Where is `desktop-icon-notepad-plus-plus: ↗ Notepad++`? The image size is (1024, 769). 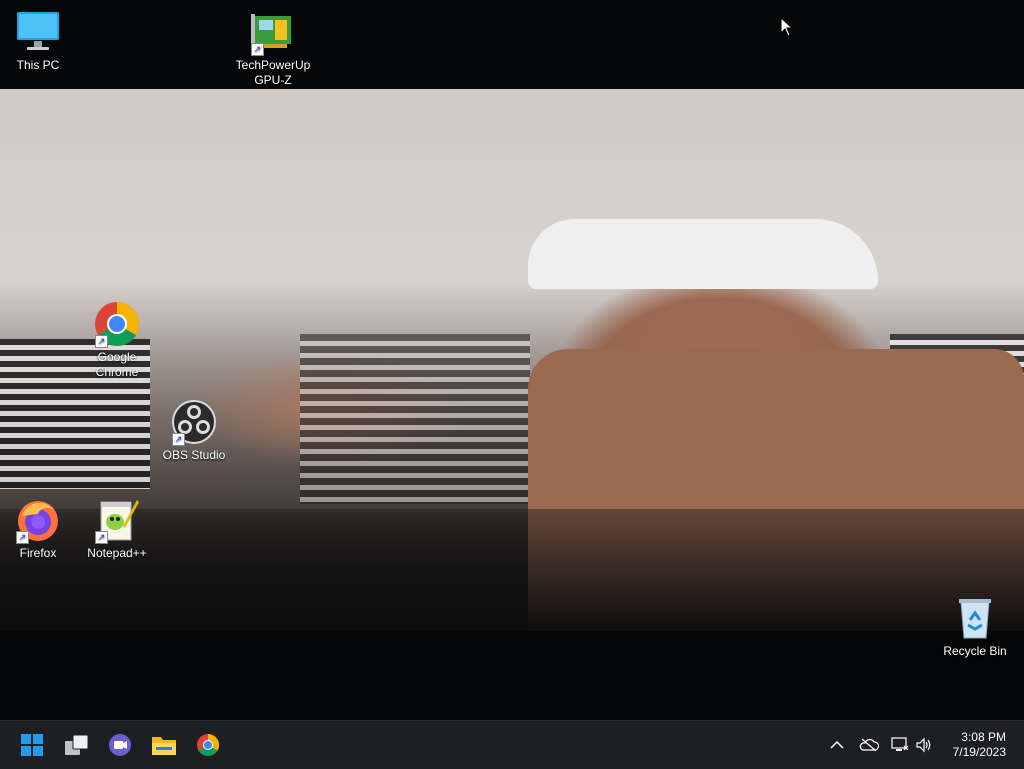 desktop-icon-notepad-plus-plus: ↗ Notepad++ is located at coordinates (117, 528).